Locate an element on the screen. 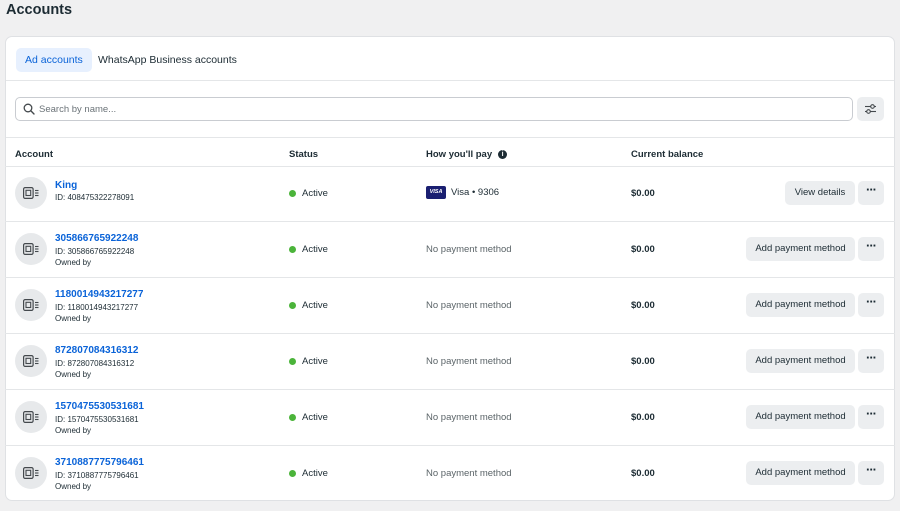 The image size is (900, 511). account-name-link: 1570475530531681 is located at coordinates (99, 406).